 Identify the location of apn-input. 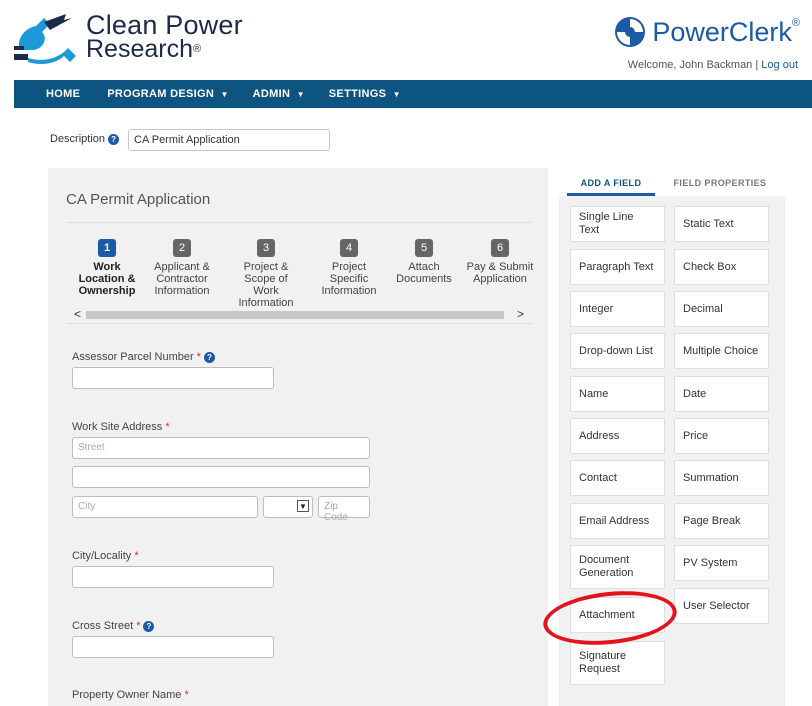
(173, 378).